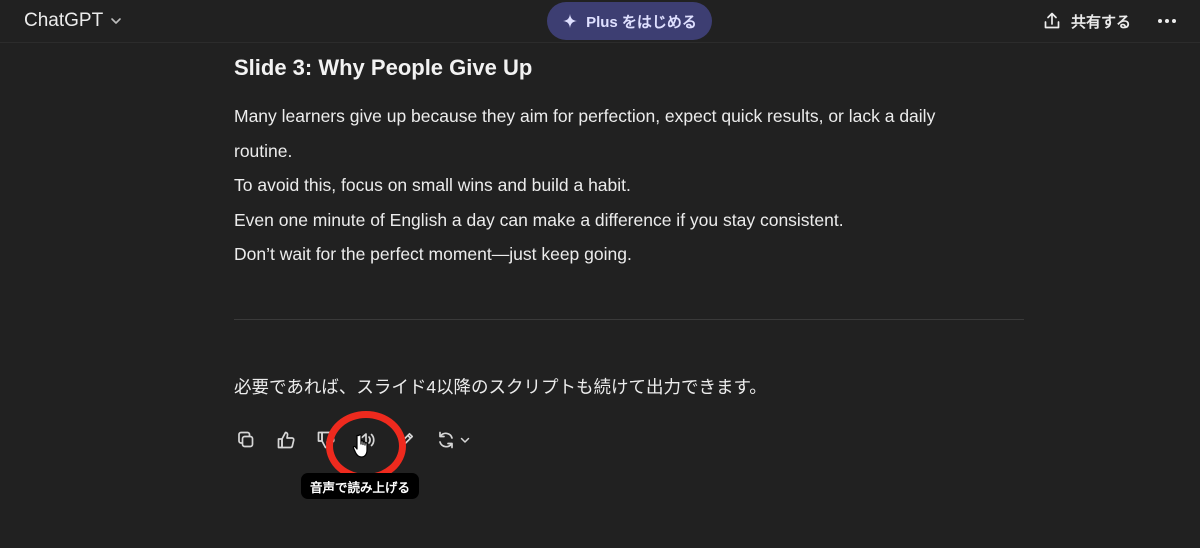  I want to click on thumbs-up-icon, so click(286, 440).